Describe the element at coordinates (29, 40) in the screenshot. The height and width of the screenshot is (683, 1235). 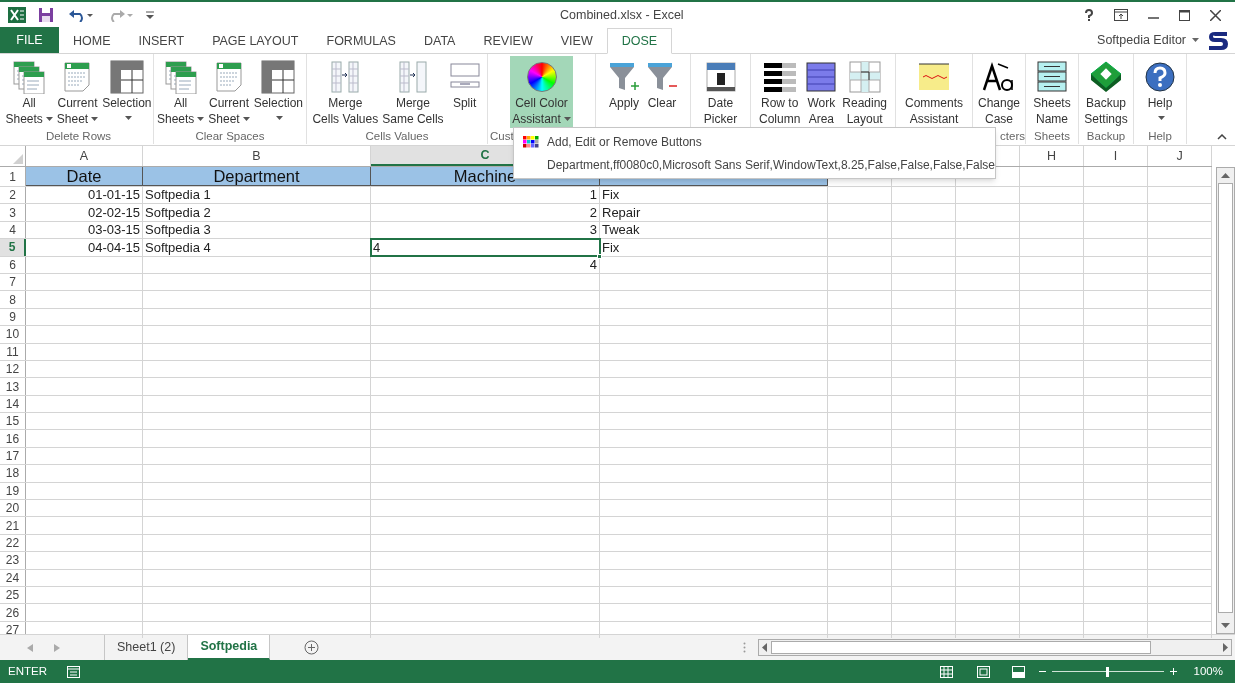
I see `file-tab: FILE` at that location.